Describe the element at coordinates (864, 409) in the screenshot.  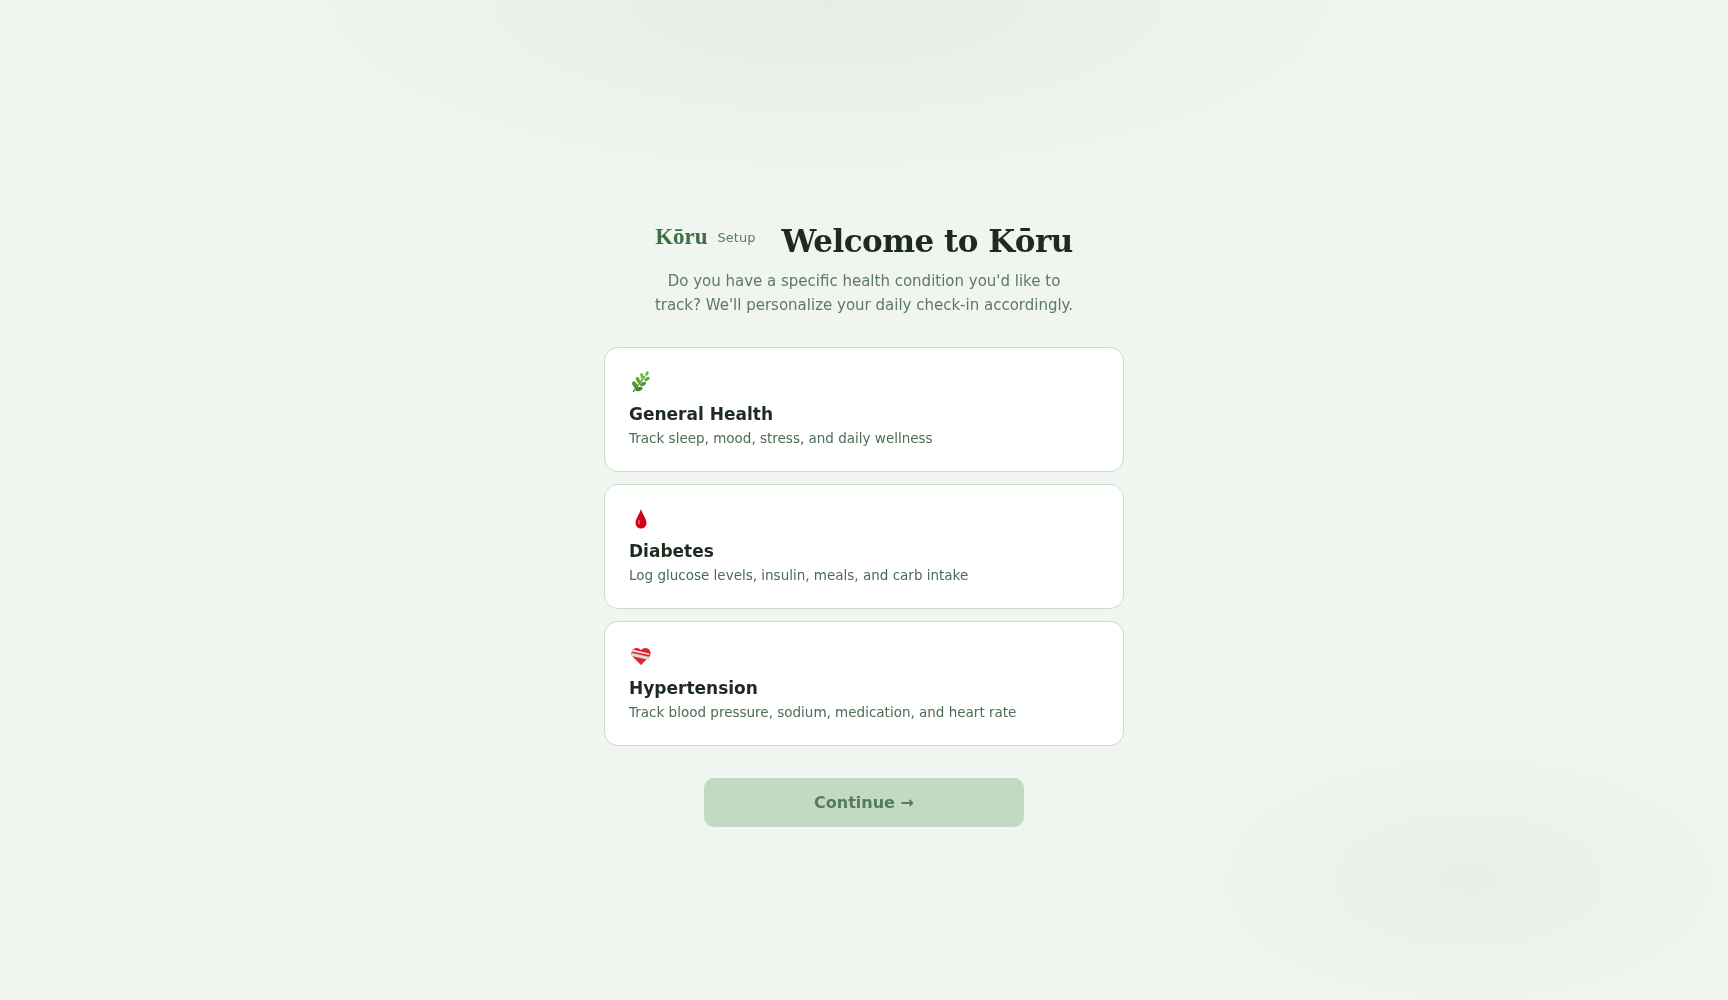
I see `condition-option: General Health Track sleep, mood, stress, and daily wellness` at that location.